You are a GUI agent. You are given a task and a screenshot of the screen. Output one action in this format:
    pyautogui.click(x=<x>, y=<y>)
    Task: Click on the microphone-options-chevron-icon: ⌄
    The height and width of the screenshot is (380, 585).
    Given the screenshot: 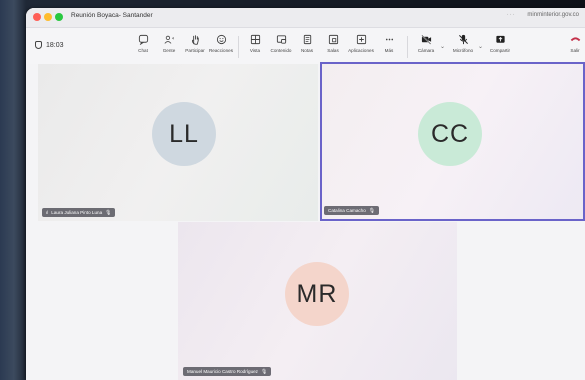 What is the action you would take?
    pyautogui.click(x=480, y=46)
    